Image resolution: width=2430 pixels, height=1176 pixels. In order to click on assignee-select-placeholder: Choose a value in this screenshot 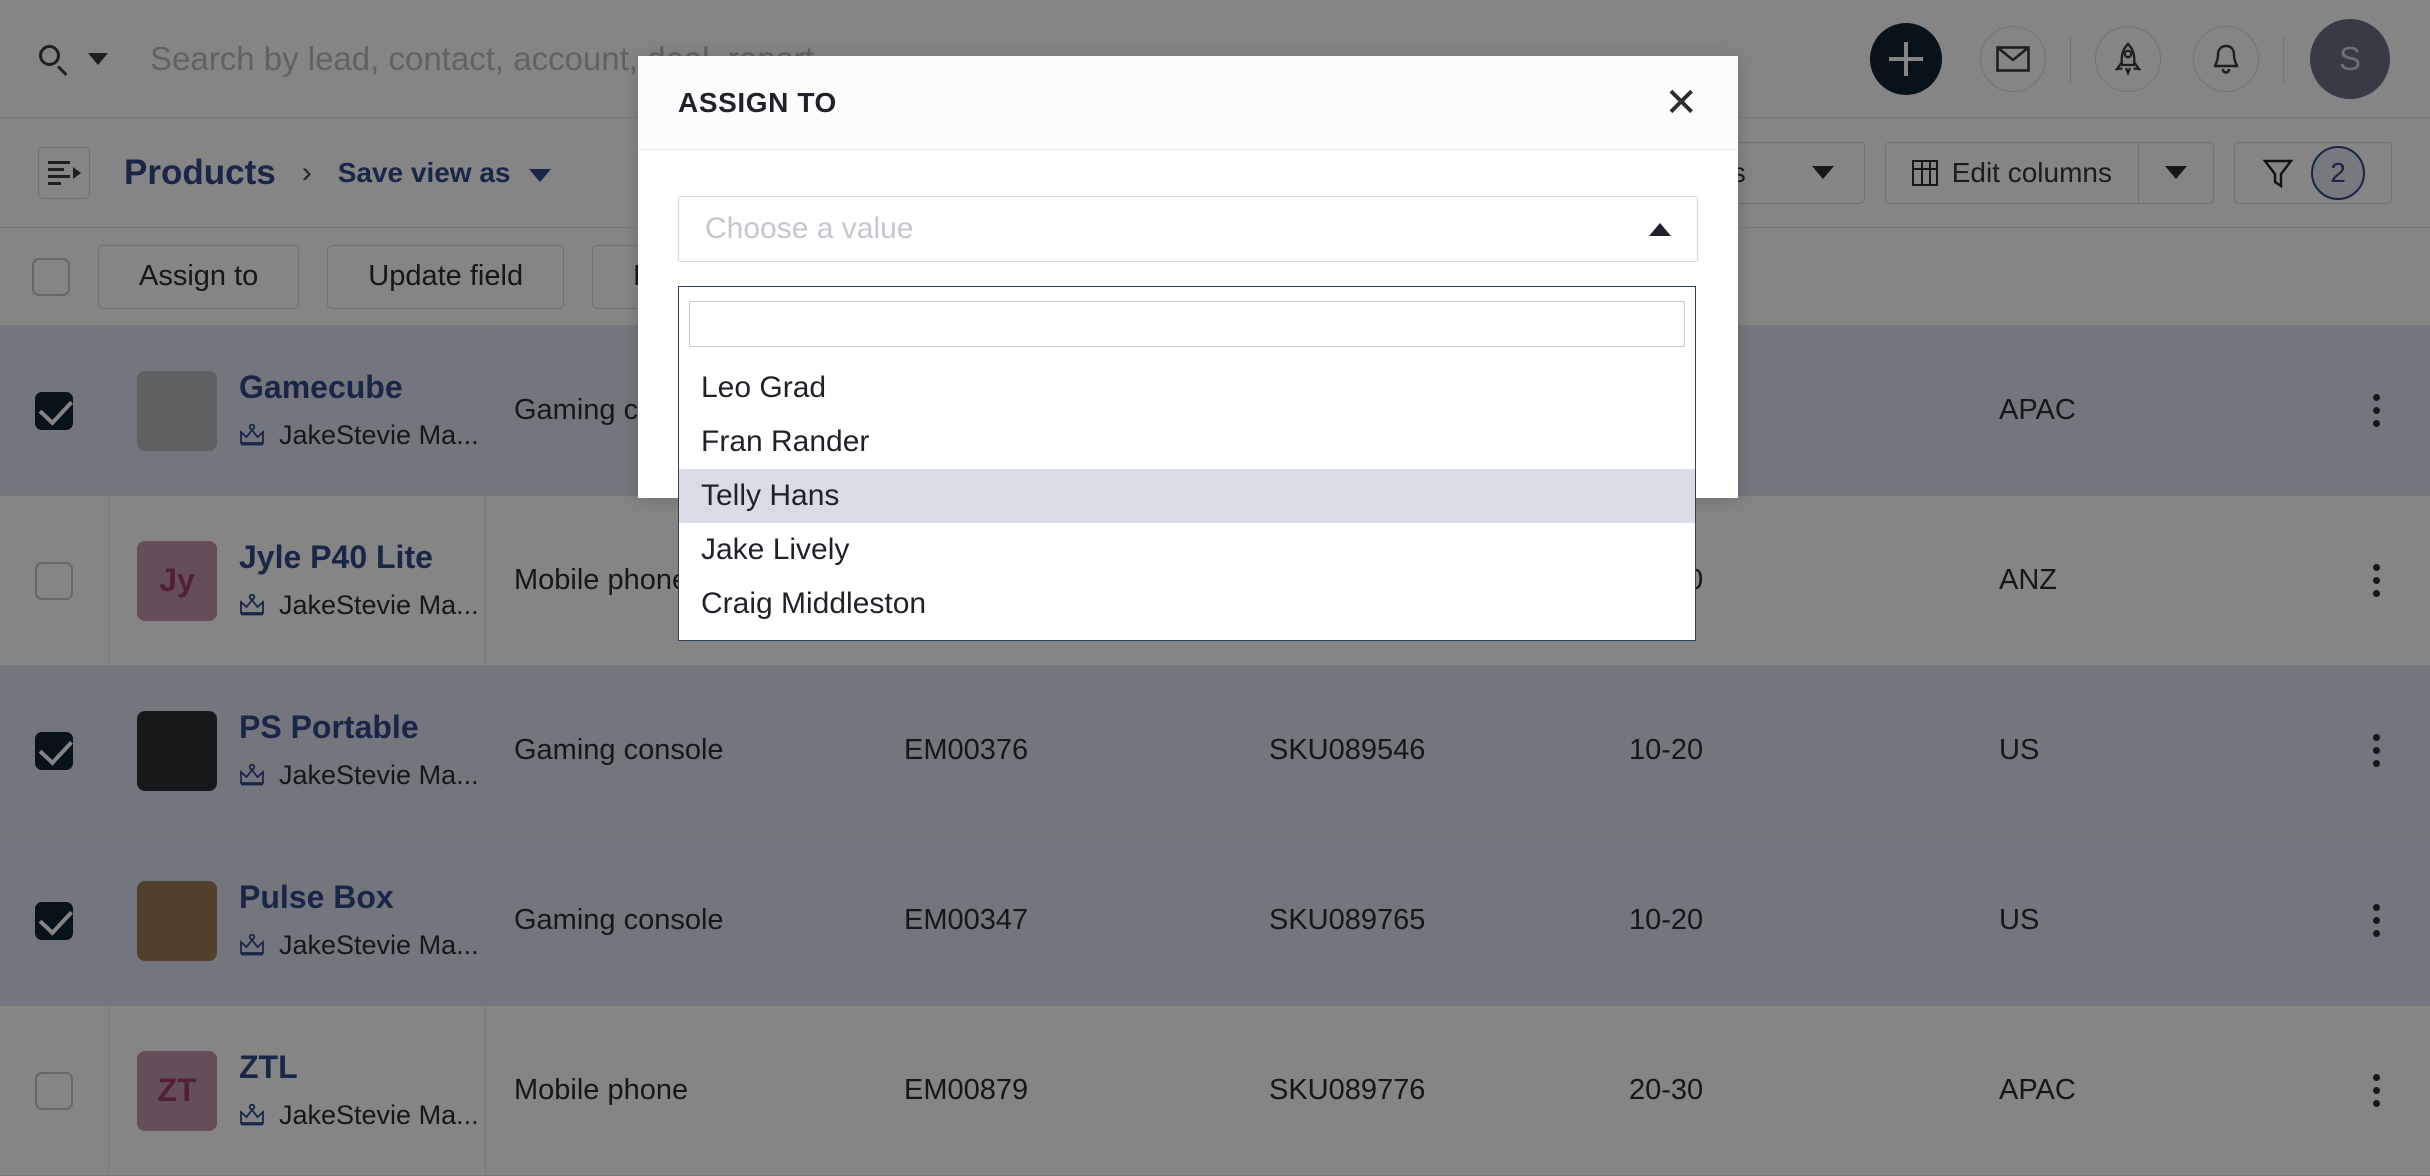, I will do `click(809, 229)`.